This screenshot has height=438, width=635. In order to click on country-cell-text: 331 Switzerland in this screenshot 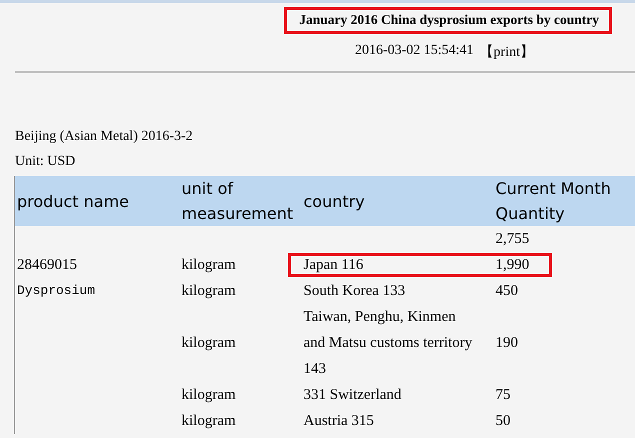, I will do `click(352, 395)`.